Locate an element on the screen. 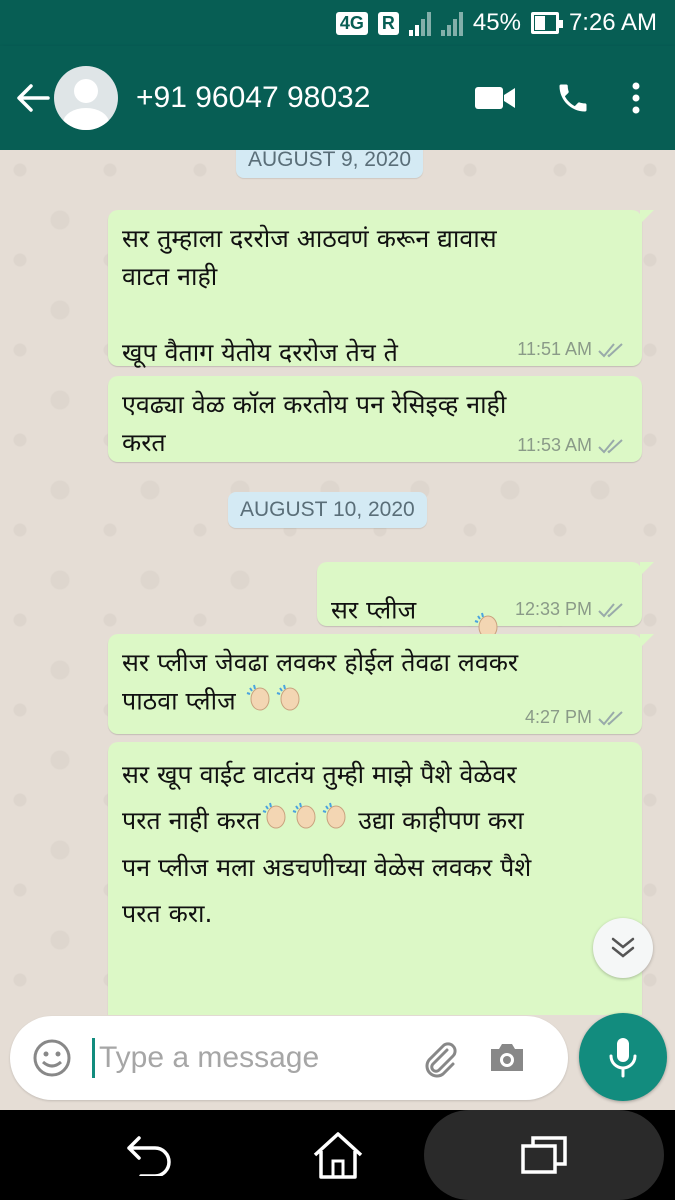  nav-back-button is located at coordinates (150, 1155).